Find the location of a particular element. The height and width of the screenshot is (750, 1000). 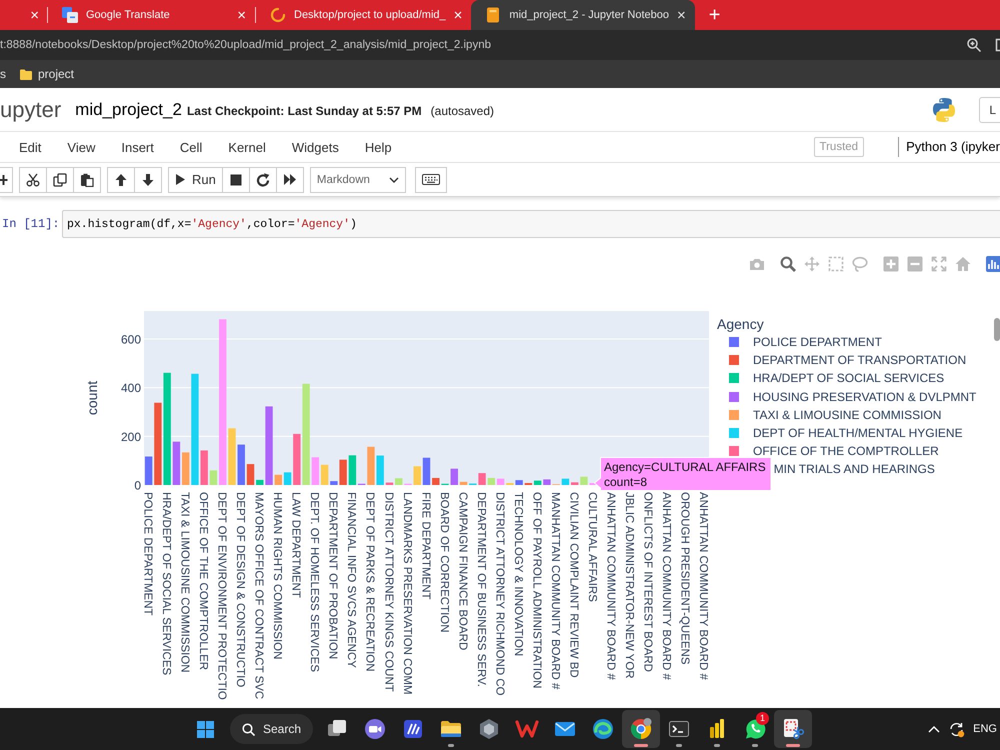

menu-item: Widgets is located at coordinates (315, 147).